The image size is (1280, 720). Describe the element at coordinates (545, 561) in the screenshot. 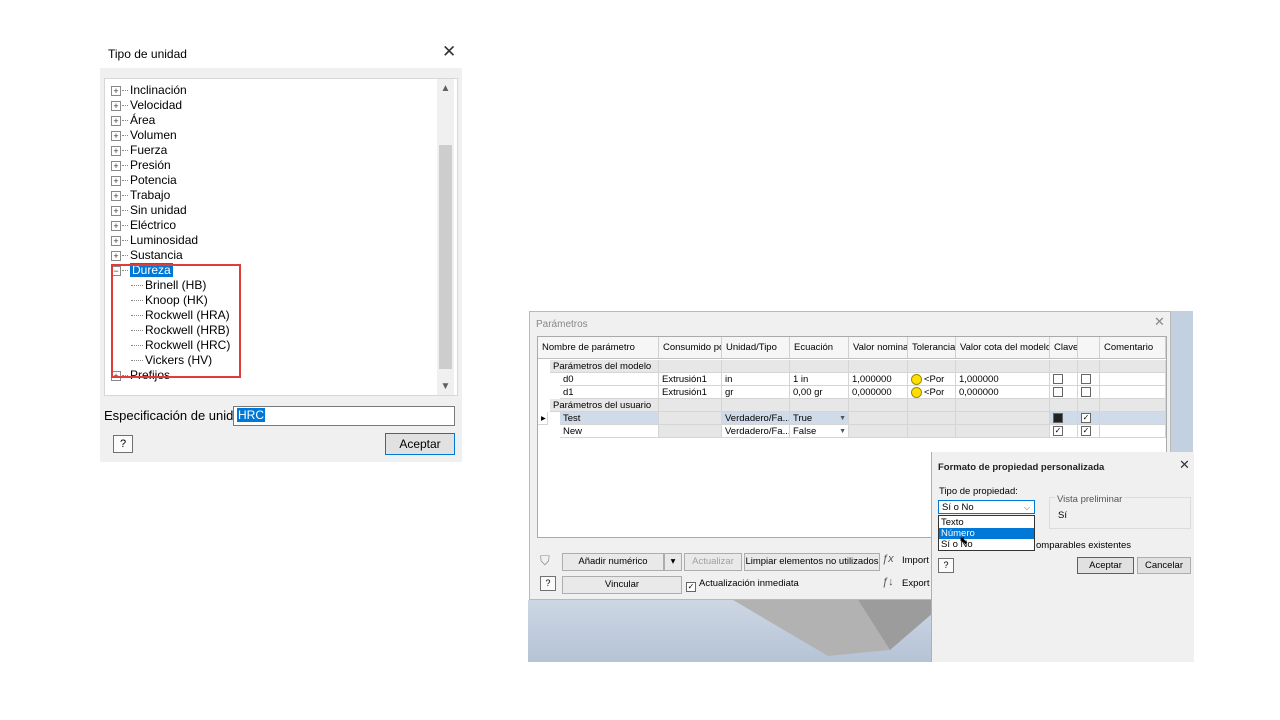

I see `filter-icon: ⛉` at that location.